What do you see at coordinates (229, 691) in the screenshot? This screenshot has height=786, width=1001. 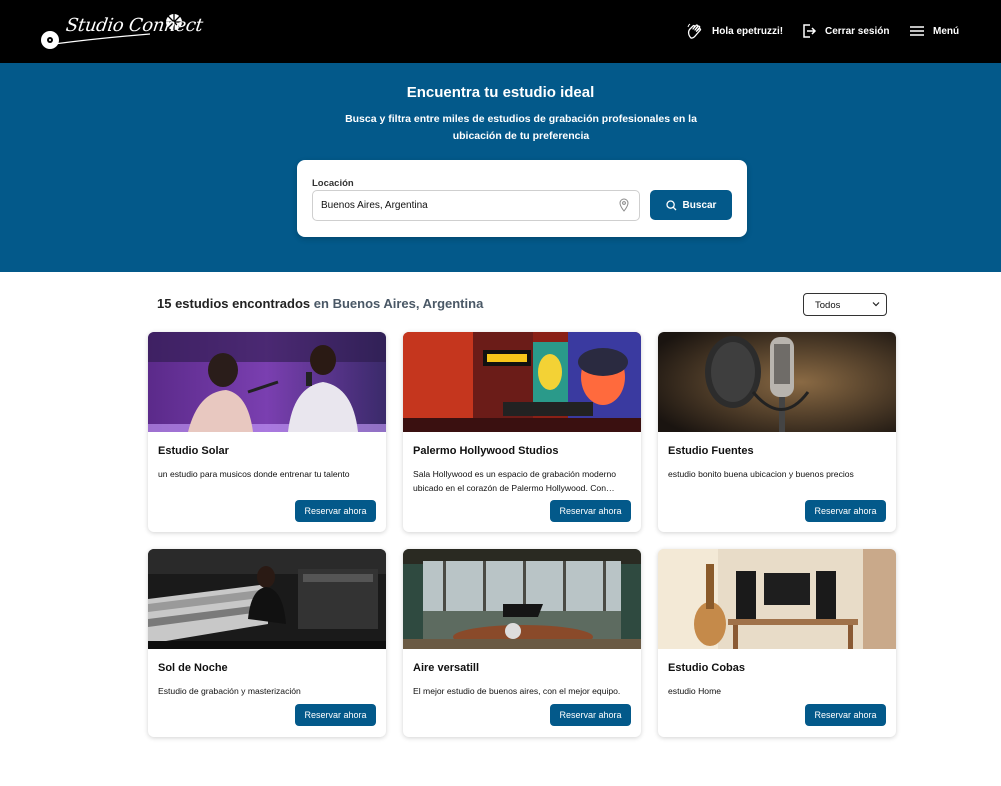 I see `studio-description: Estudio de grabación y masterización` at bounding box center [229, 691].